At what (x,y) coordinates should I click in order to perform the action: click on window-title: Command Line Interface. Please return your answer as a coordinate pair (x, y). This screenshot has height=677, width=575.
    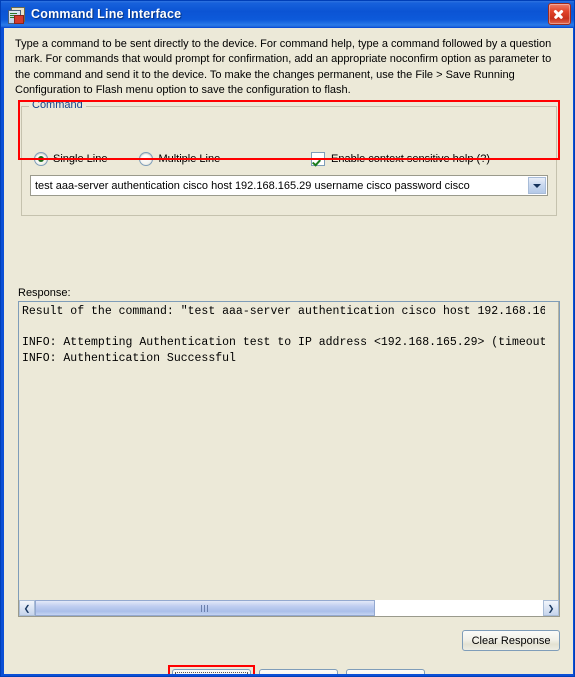
    Looking at the image, I should click on (106, 14).